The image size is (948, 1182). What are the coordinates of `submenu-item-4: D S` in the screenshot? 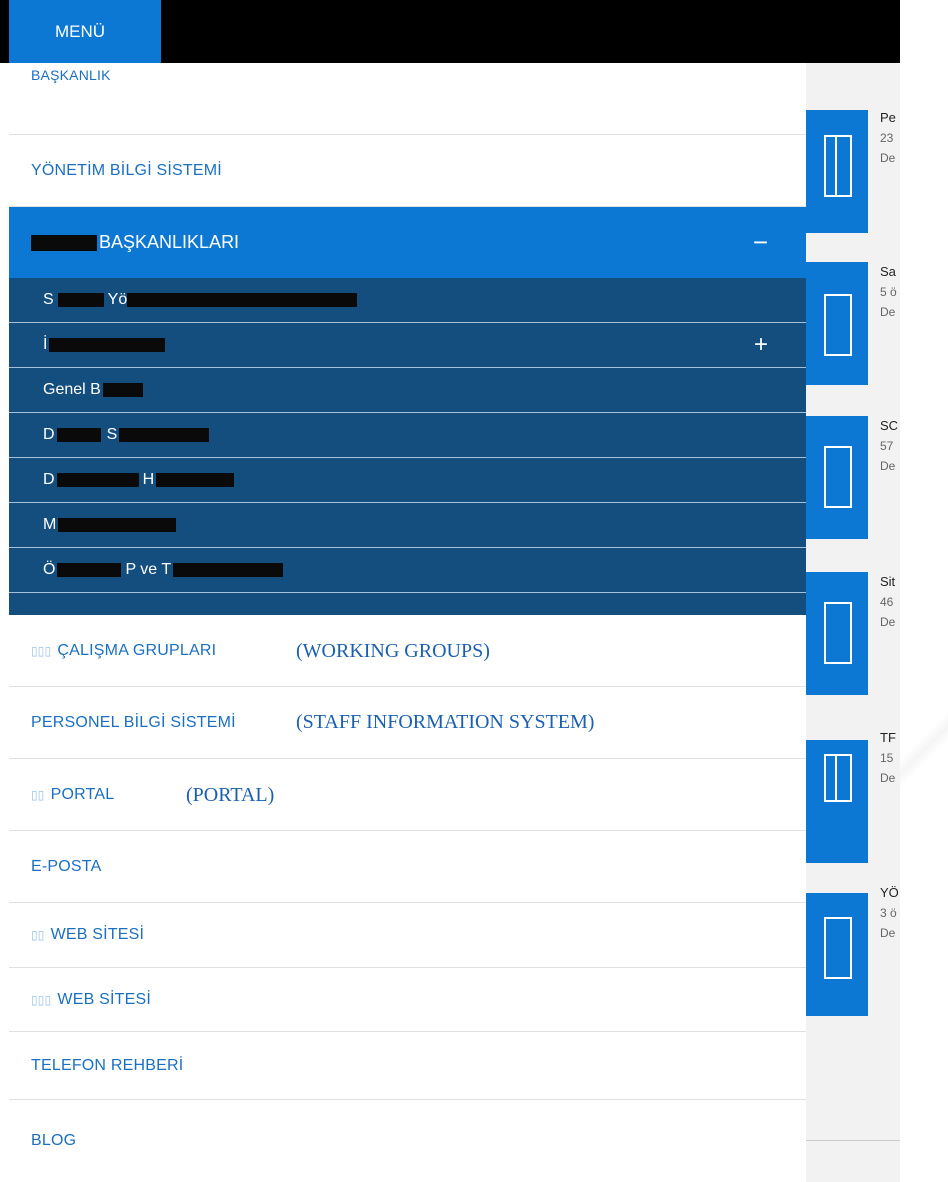 It's located at (407, 435).